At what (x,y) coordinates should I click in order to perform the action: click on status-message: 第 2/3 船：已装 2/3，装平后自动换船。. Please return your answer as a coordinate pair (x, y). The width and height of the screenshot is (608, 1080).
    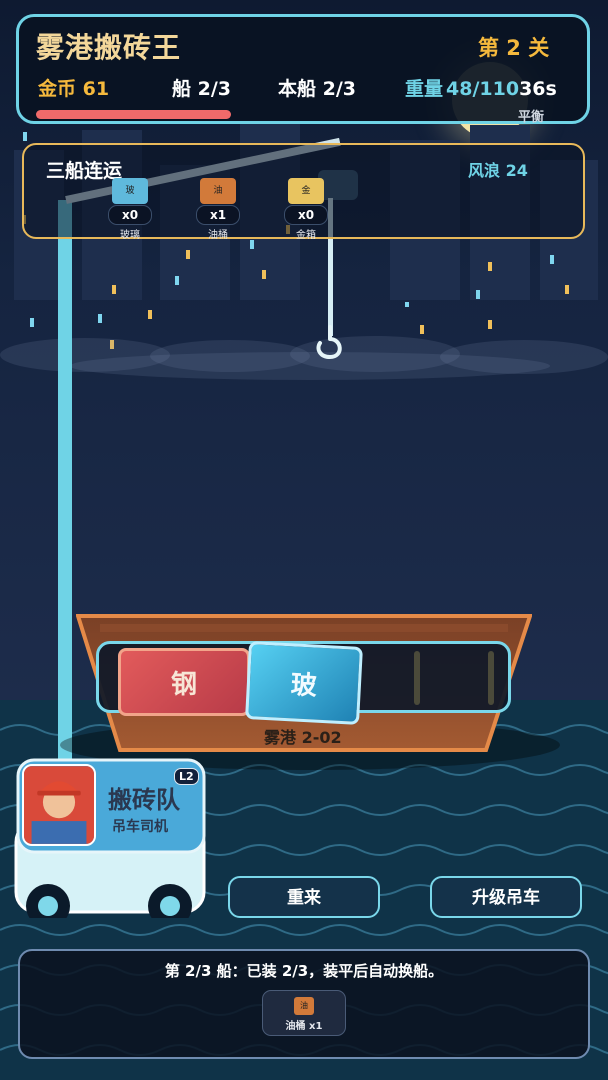
    Looking at the image, I should click on (304, 971).